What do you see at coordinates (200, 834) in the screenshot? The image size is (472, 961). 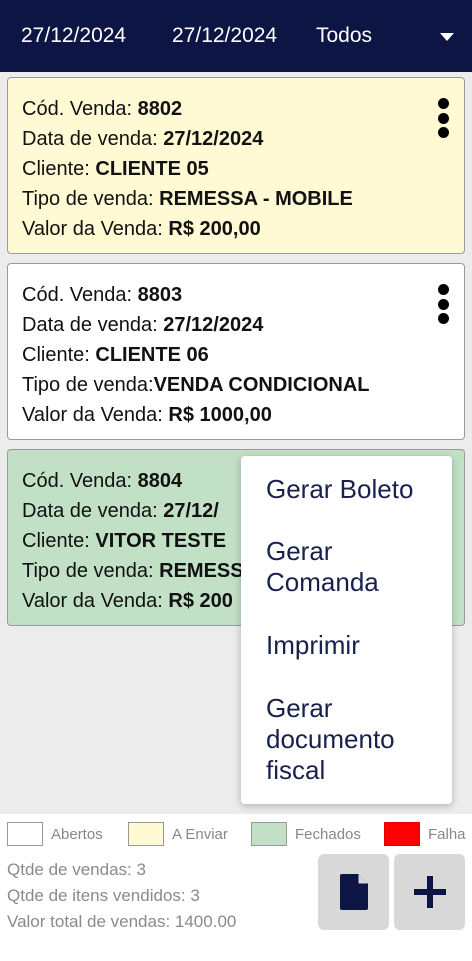 I see `legend-label: A Enviar` at bounding box center [200, 834].